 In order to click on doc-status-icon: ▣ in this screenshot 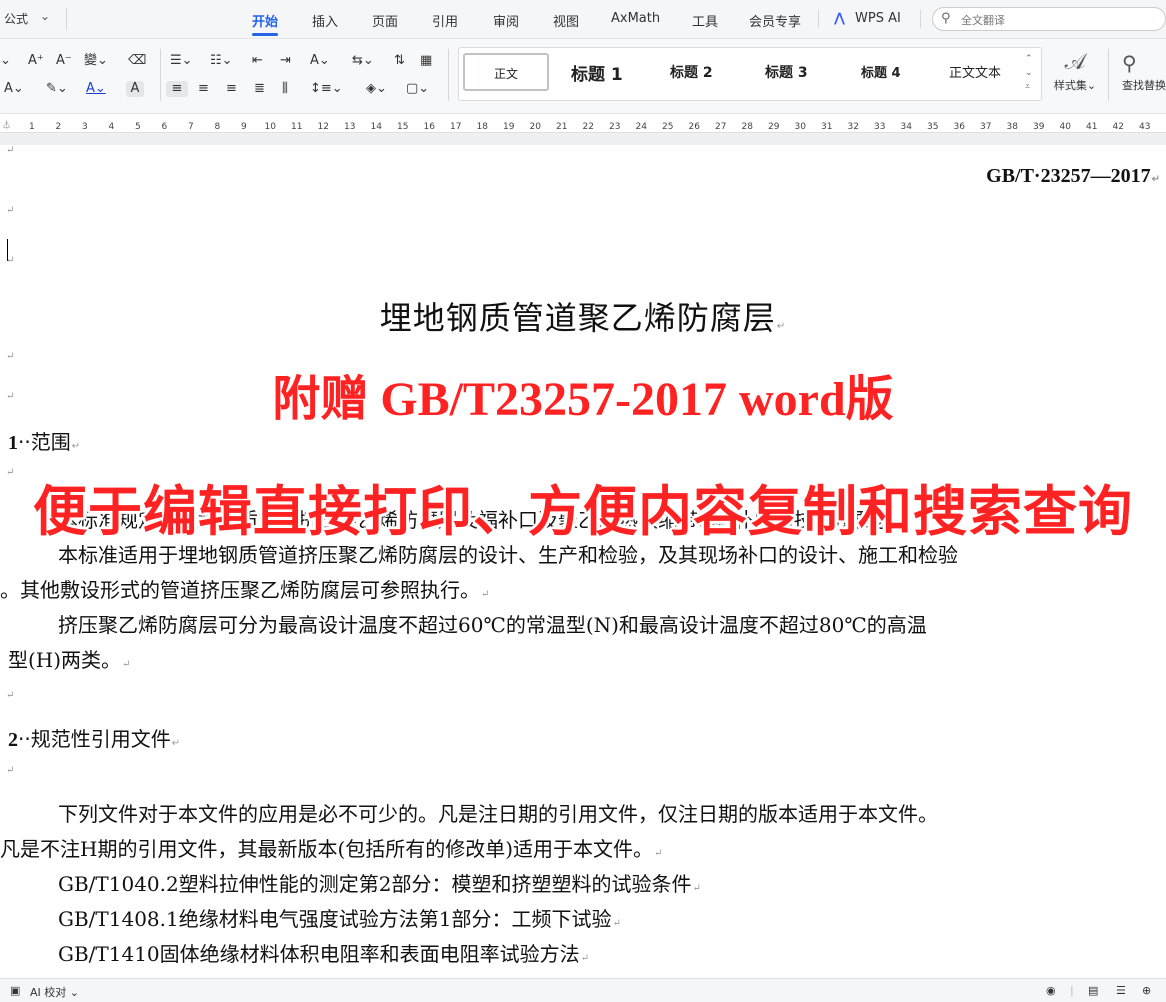, I will do `click(15, 990)`.